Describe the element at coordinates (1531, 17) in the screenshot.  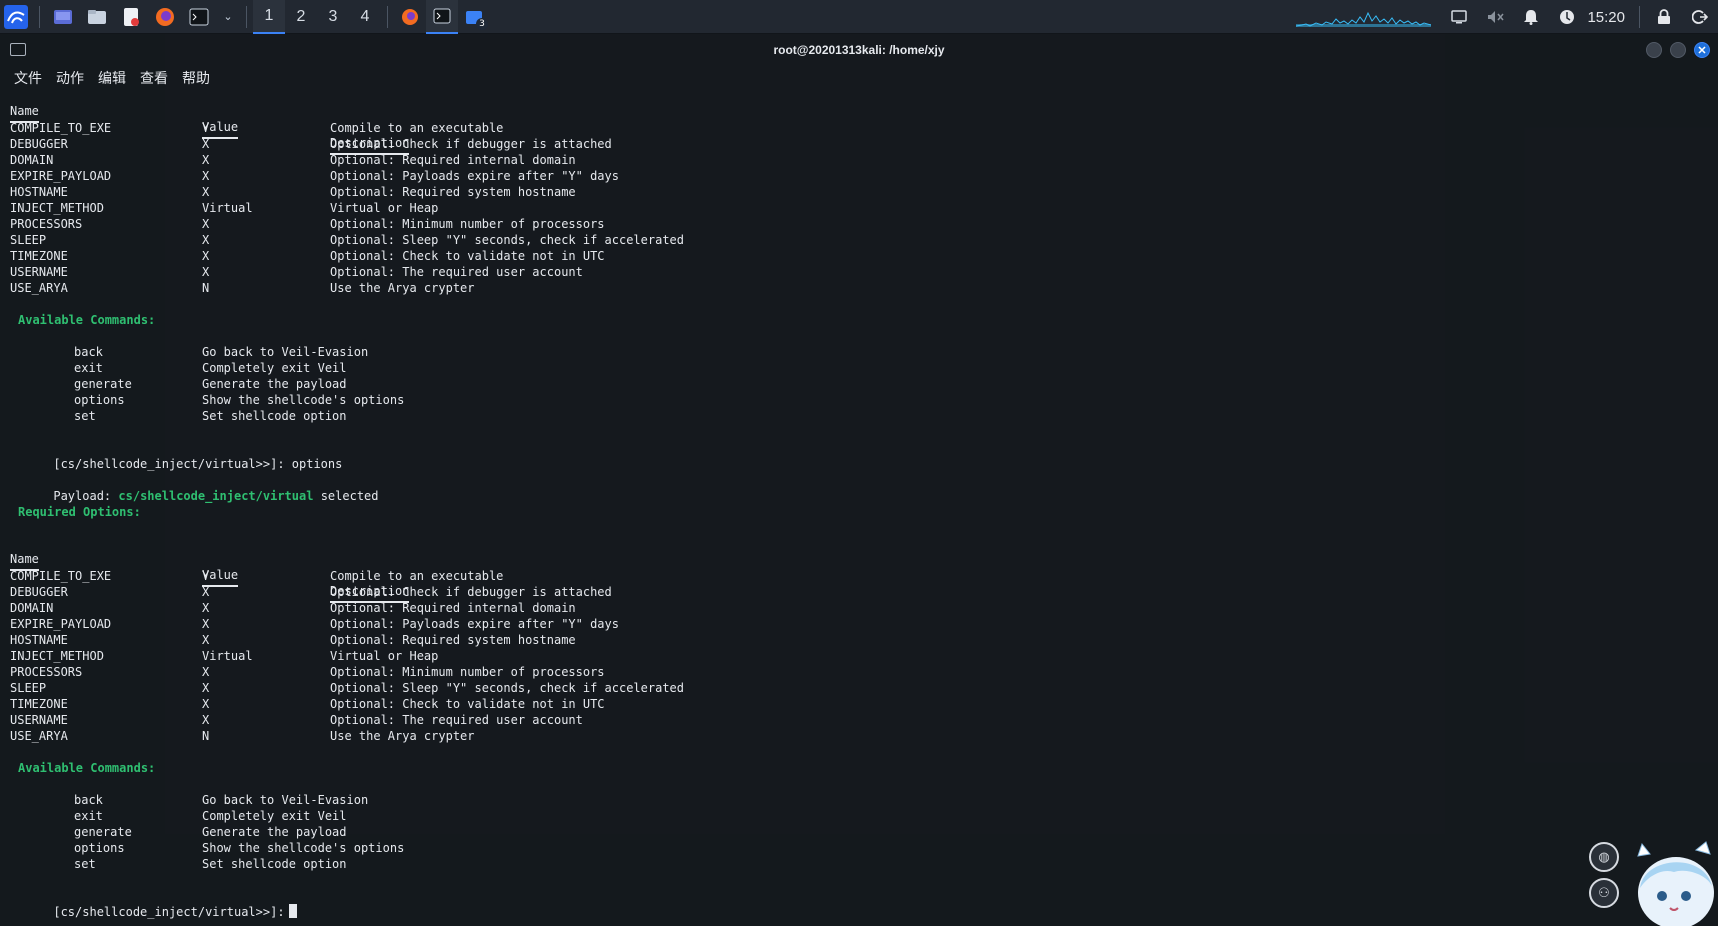
I see `notification-bell-icon` at that location.